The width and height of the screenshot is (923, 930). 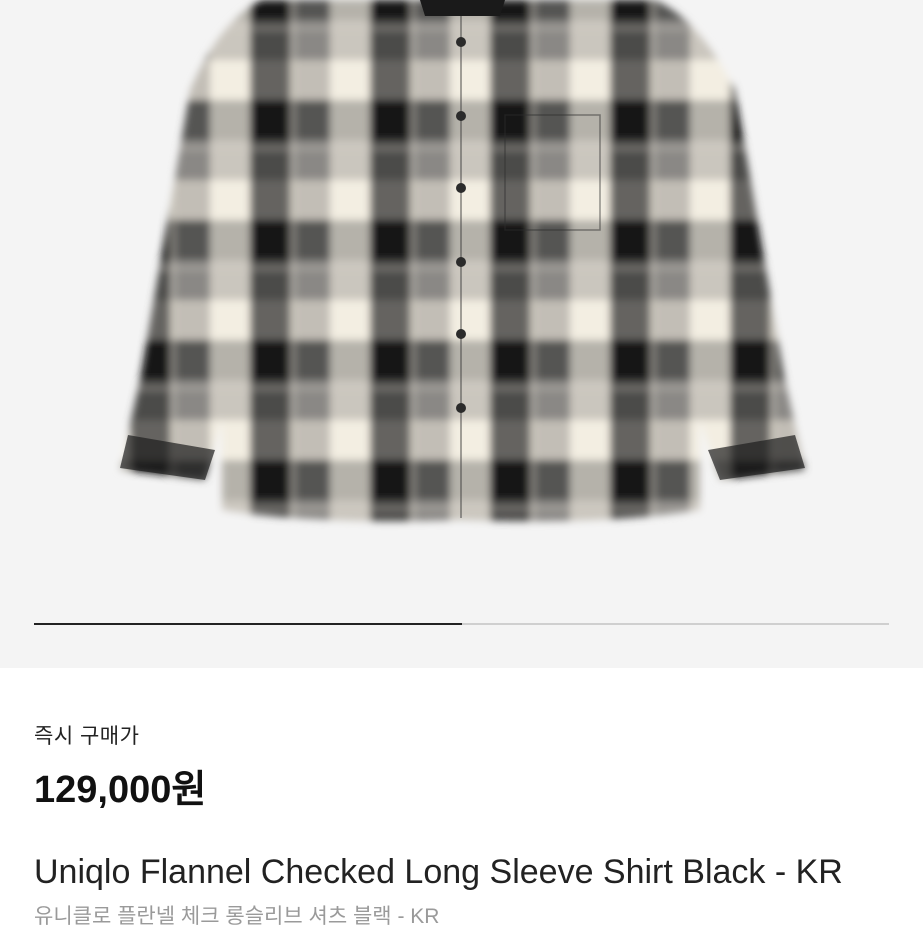 What do you see at coordinates (237, 916) in the screenshot?
I see `product-subtitle: 유니클로 플란넬 체크 롱슬리브 셔츠 블랙 - KR` at bounding box center [237, 916].